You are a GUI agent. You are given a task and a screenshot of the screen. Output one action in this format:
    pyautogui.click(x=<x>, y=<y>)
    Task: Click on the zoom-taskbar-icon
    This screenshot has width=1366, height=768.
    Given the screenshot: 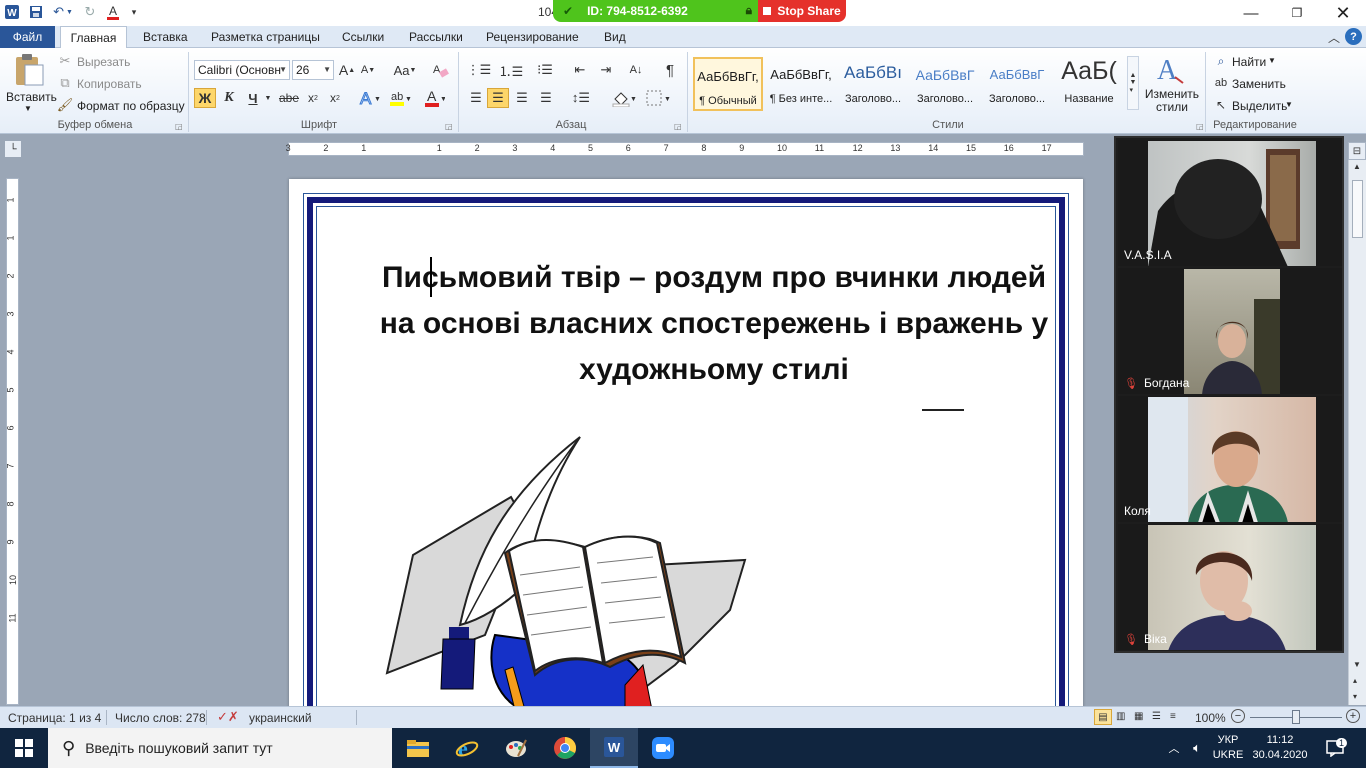 What is the action you would take?
    pyautogui.click(x=663, y=748)
    